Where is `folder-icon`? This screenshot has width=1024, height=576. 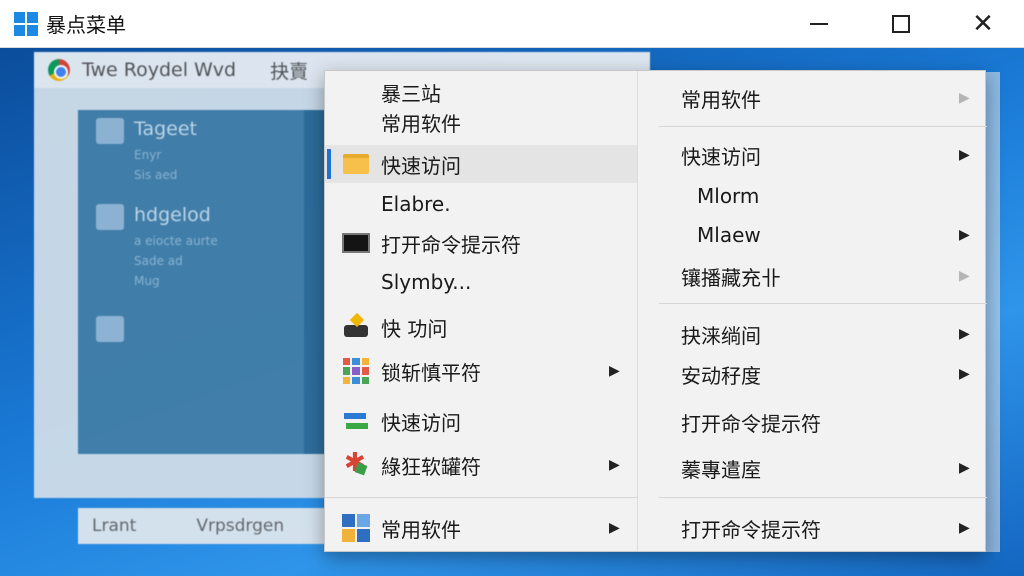
folder-icon is located at coordinates (356, 164).